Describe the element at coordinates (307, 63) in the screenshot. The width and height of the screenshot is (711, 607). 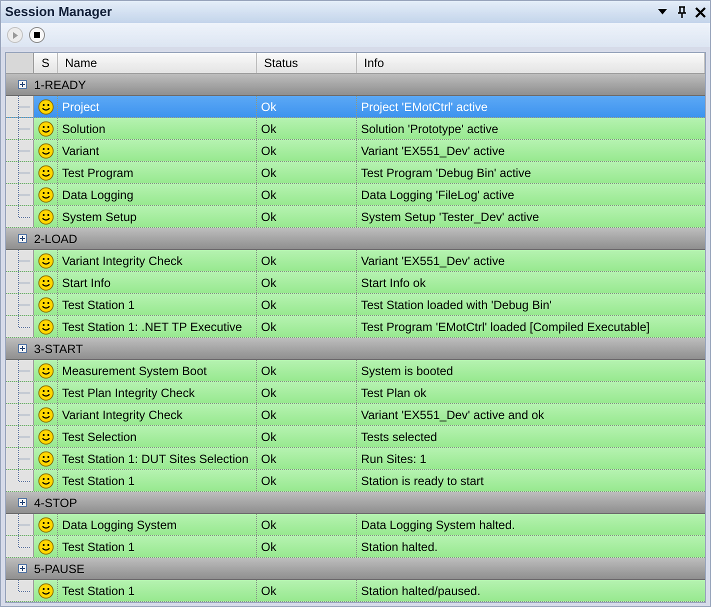
I see `column-header: Status` at that location.